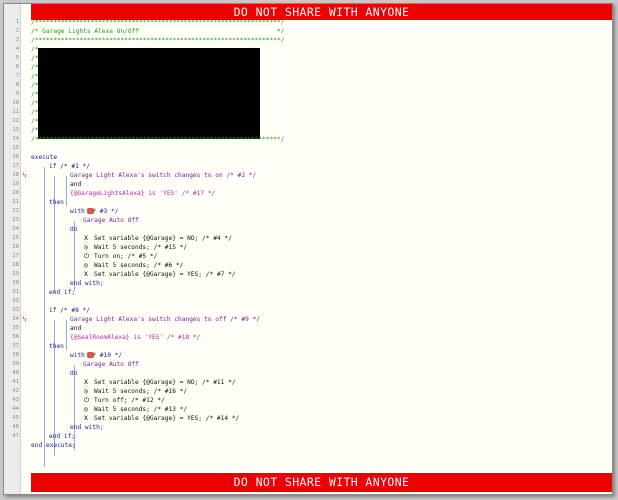  Describe the element at coordinates (165, 274) in the screenshot. I see `code-line: Set variable {@Garage} = YES; /* #7 */` at that location.